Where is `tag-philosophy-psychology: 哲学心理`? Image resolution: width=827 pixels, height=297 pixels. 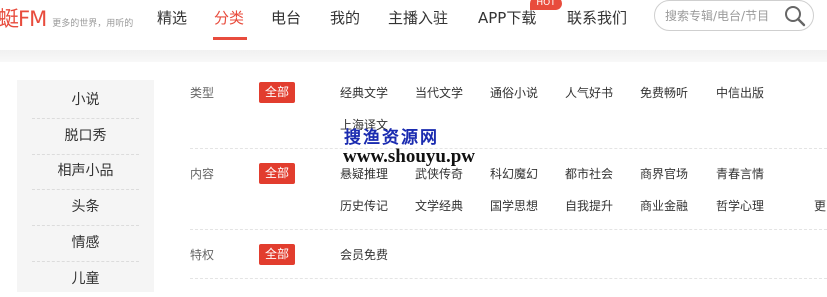
tag-philosophy-psychology: 哲学心理 is located at coordinates (740, 206).